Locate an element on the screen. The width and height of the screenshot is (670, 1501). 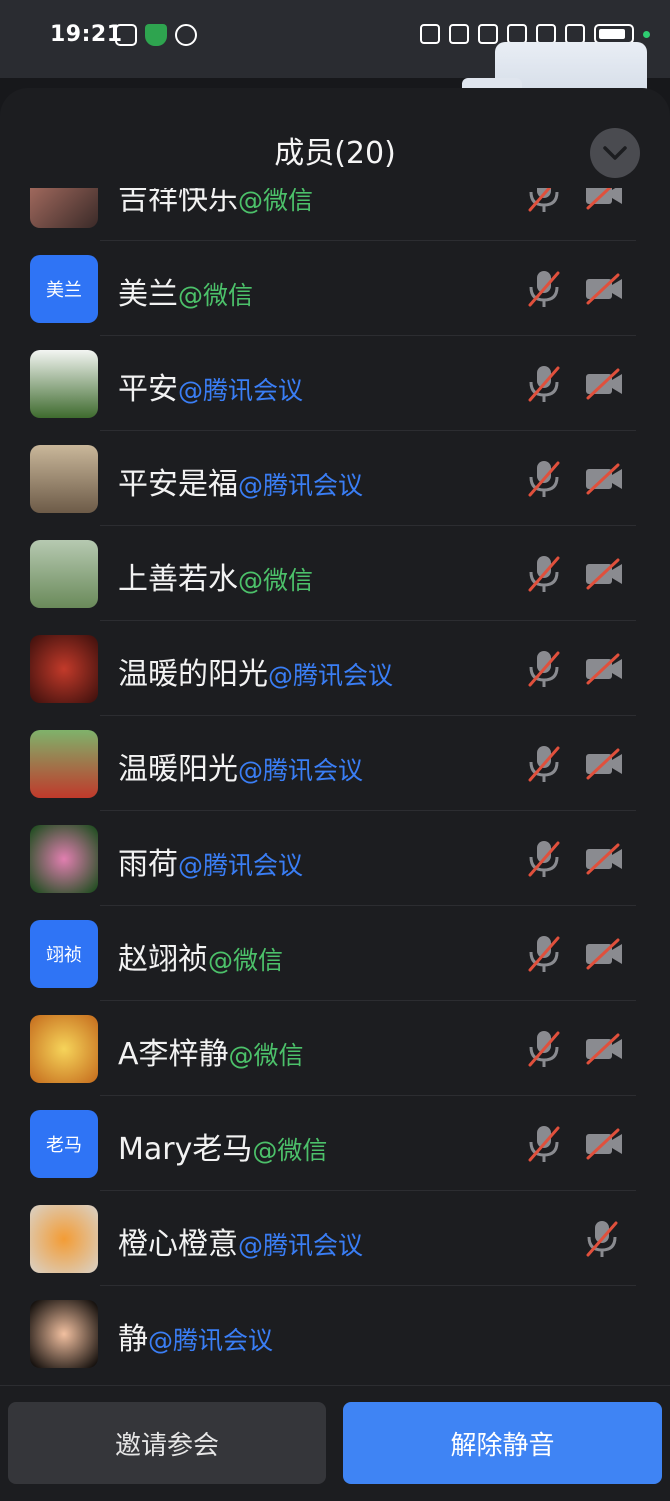
member-display-name: 静 is located at coordinates (133, 1339).